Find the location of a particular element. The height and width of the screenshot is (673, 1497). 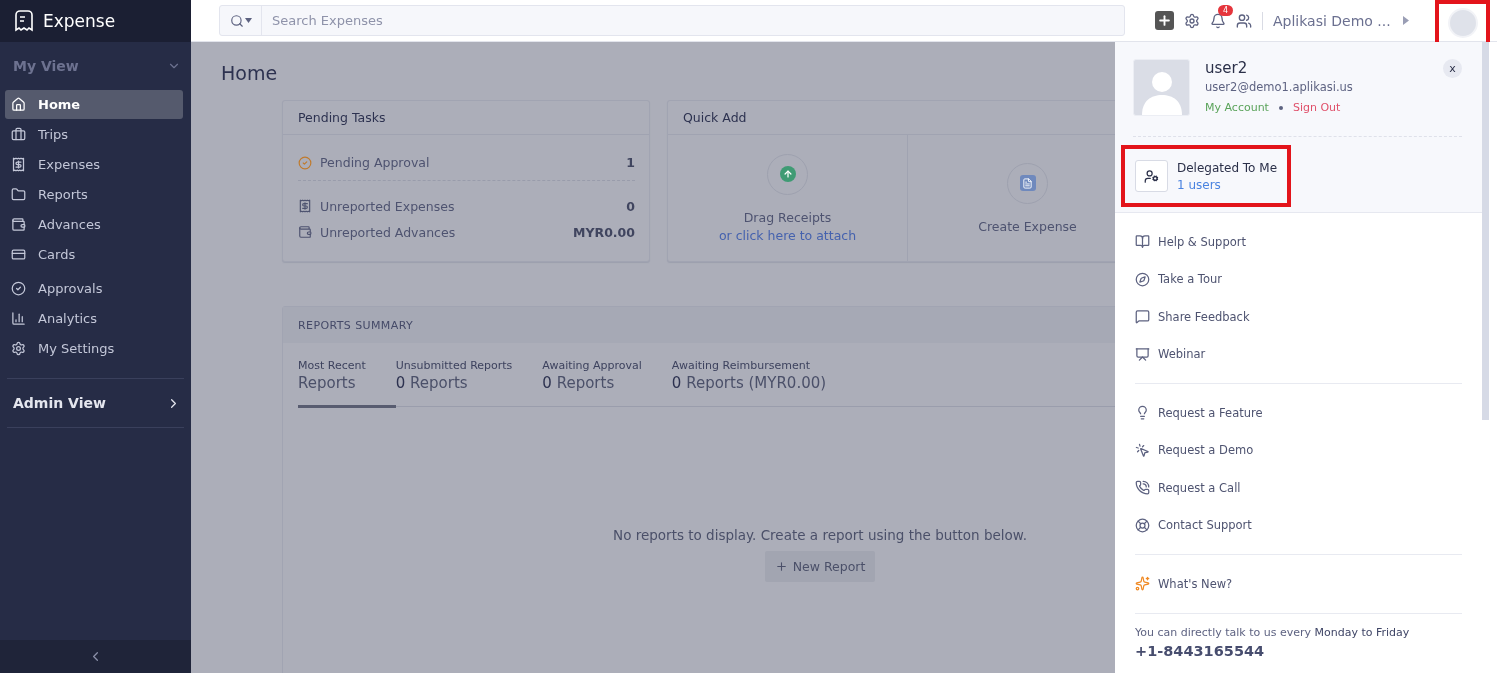

support-phone: +1-8443165544 is located at coordinates (1200, 650).